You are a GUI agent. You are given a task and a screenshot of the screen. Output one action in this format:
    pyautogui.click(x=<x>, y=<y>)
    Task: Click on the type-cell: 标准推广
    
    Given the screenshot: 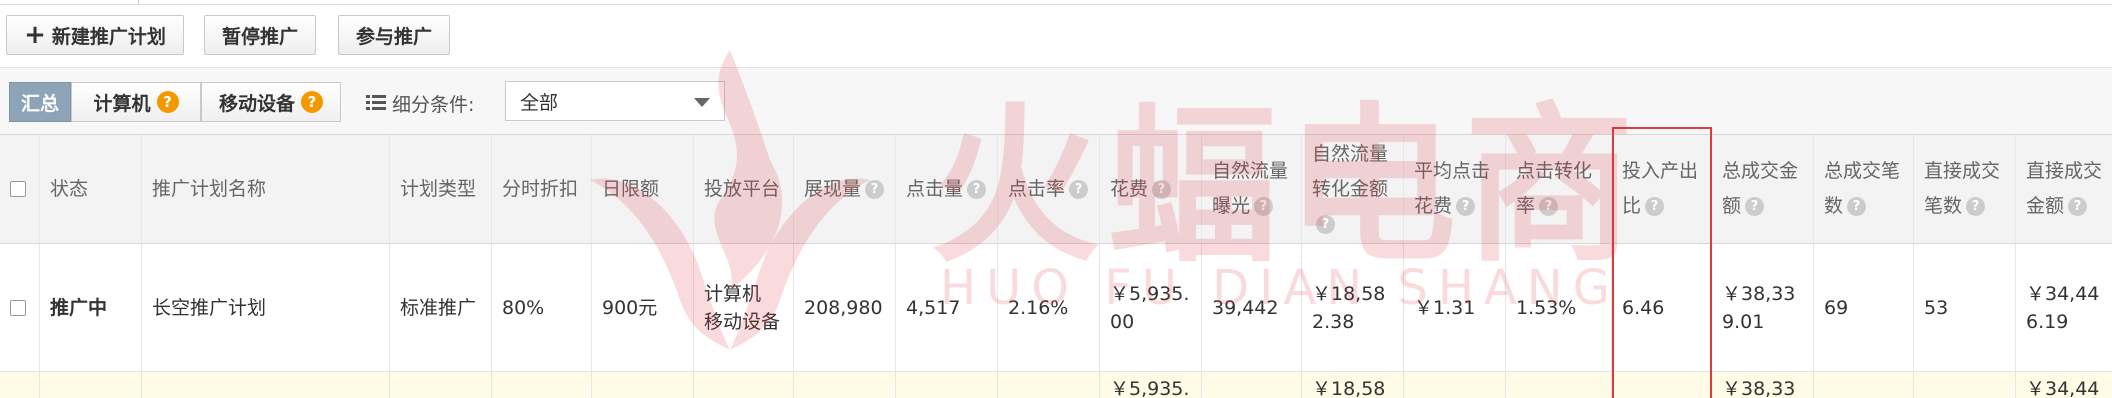 What is the action you would take?
    pyautogui.click(x=441, y=307)
    